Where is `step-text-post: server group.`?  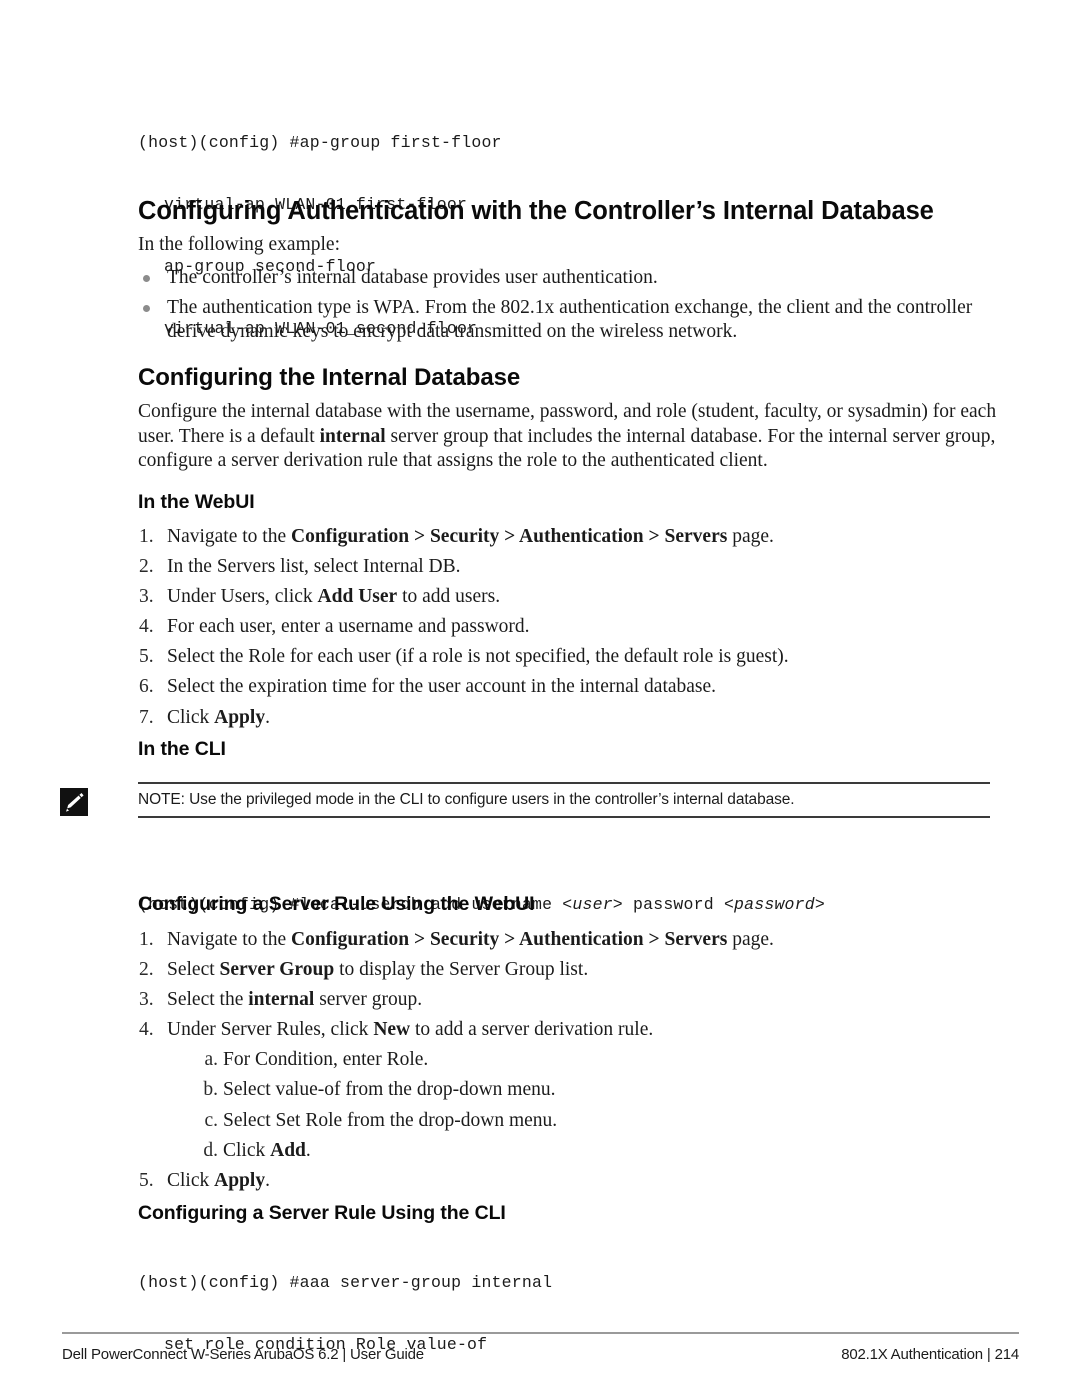
step-text-post: server group. is located at coordinates (368, 1000).